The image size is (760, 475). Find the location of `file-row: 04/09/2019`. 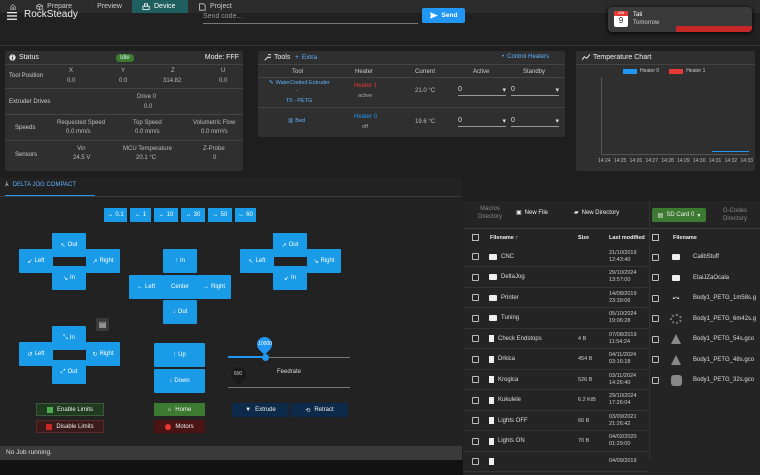

file-row: 04/09/2019 is located at coordinates (555, 462).